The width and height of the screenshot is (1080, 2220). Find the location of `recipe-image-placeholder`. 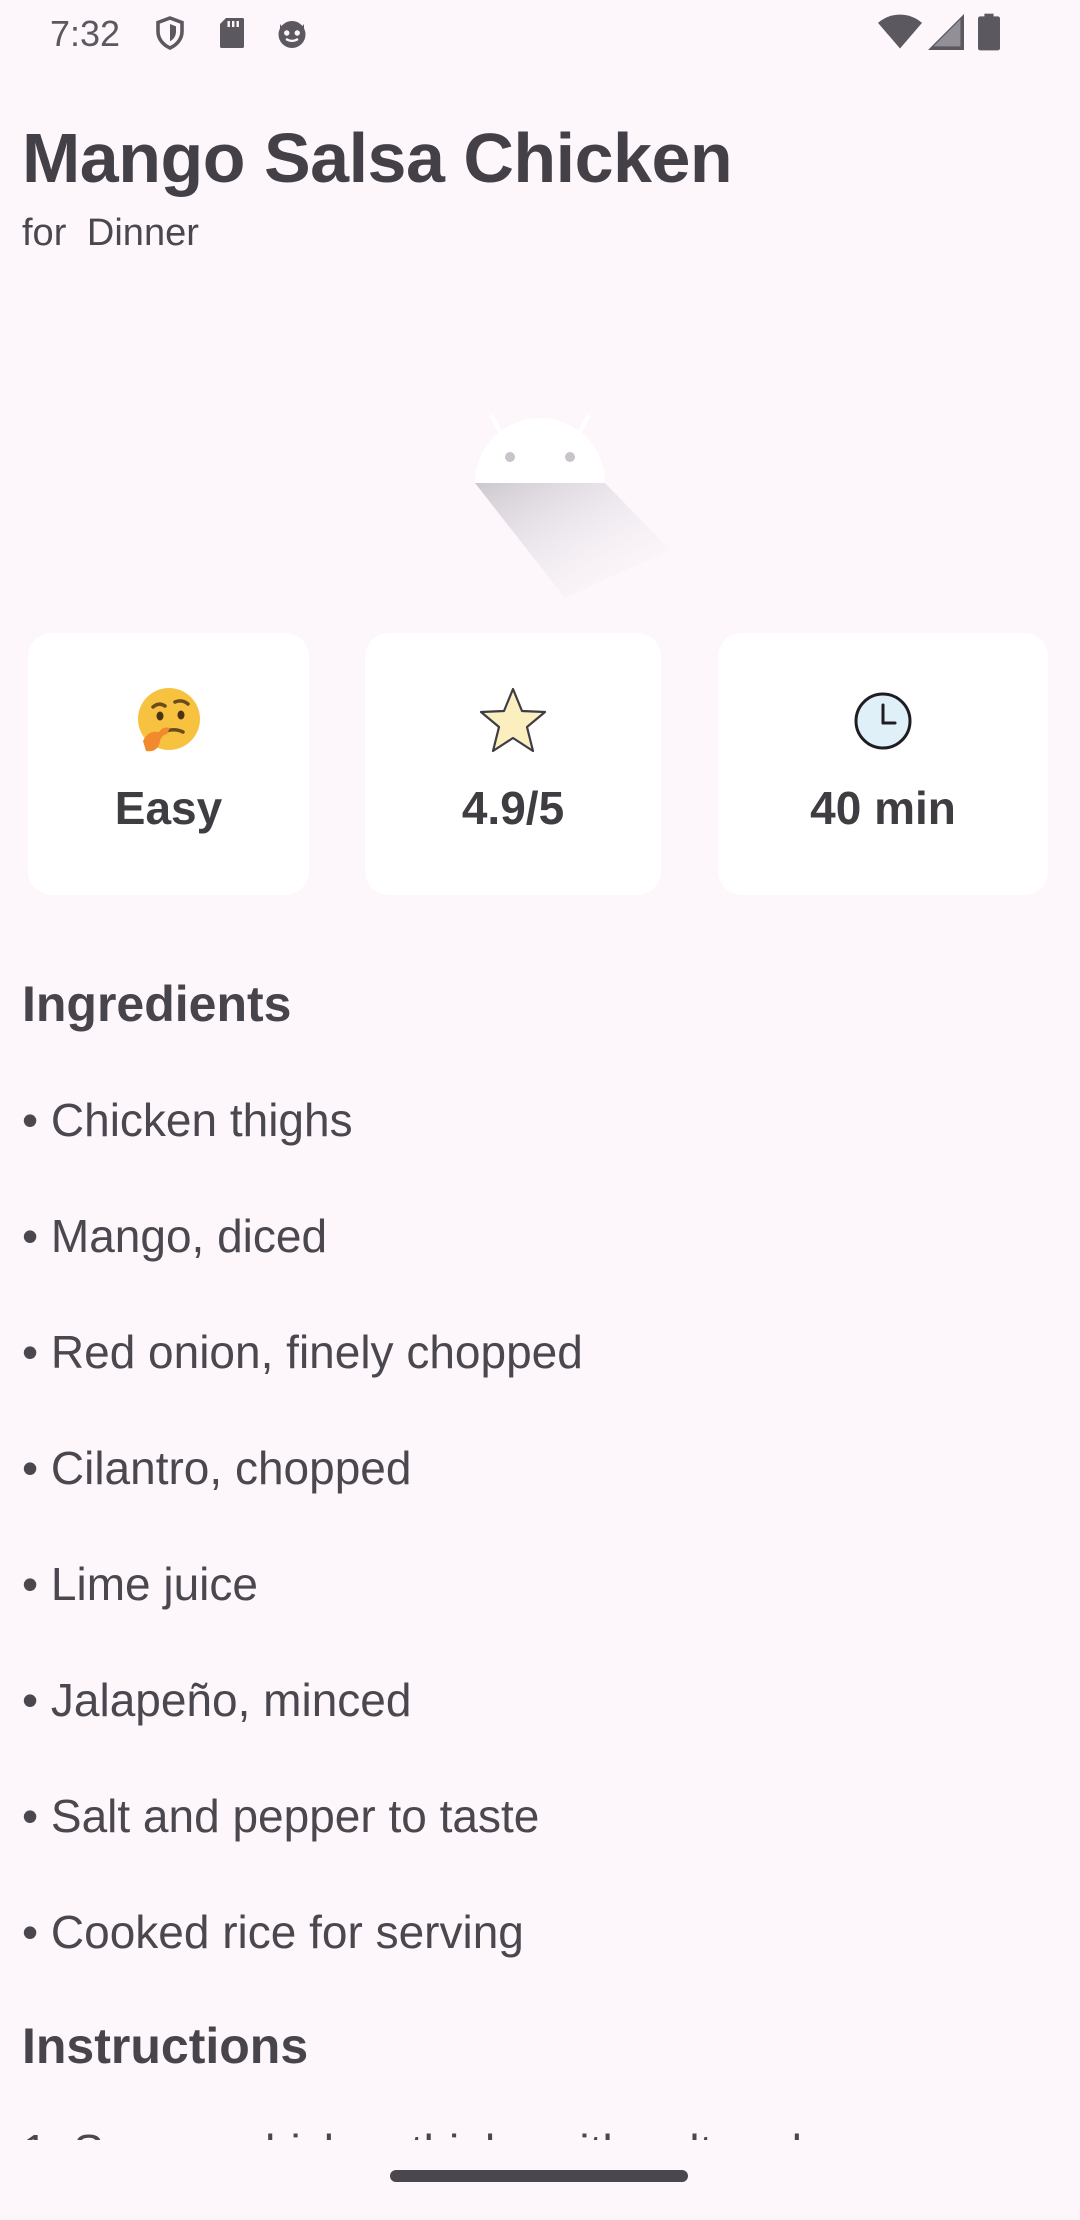

recipe-image-placeholder is located at coordinates (572, 506).